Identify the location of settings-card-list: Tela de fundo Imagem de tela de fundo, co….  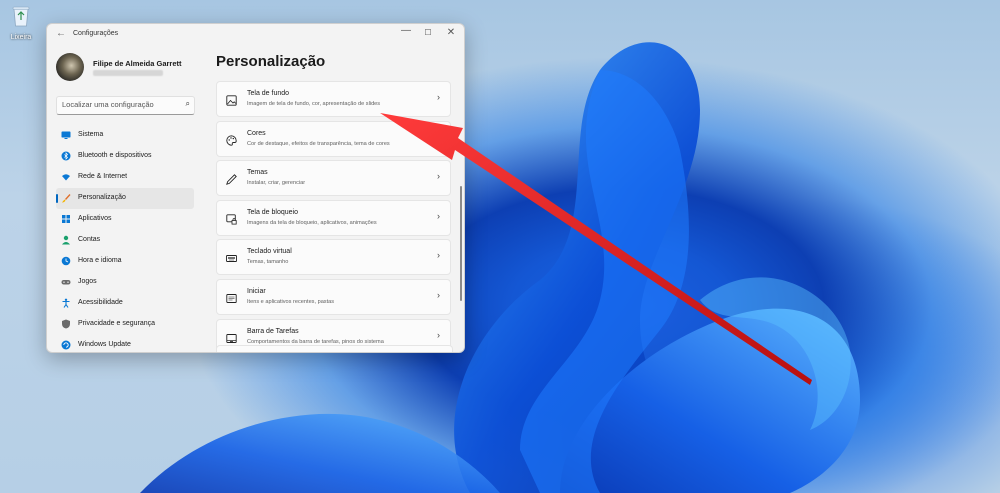
(333, 216).